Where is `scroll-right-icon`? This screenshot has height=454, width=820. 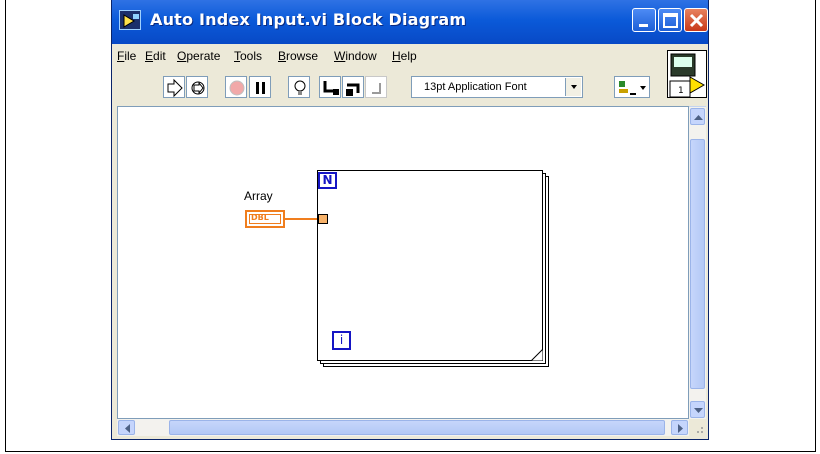
scroll-right-icon is located at coordinates (679, 427).